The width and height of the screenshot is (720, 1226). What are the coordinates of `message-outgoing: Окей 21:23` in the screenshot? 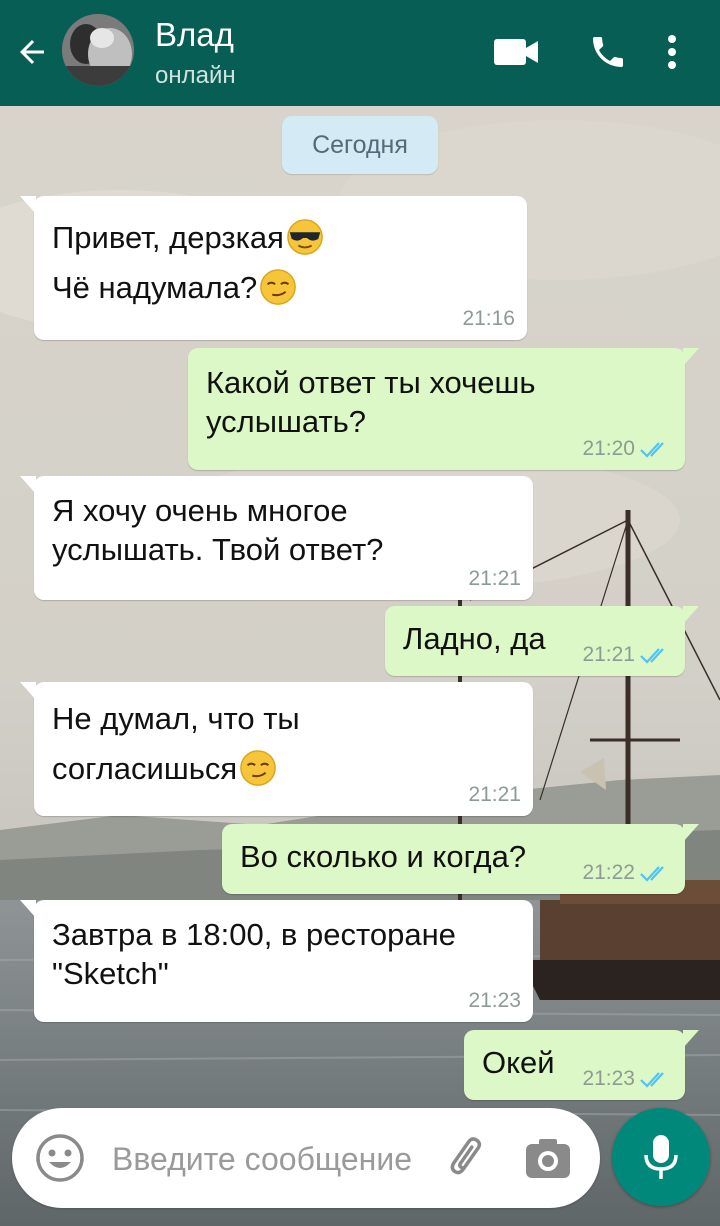 It's located at (581, 1065).